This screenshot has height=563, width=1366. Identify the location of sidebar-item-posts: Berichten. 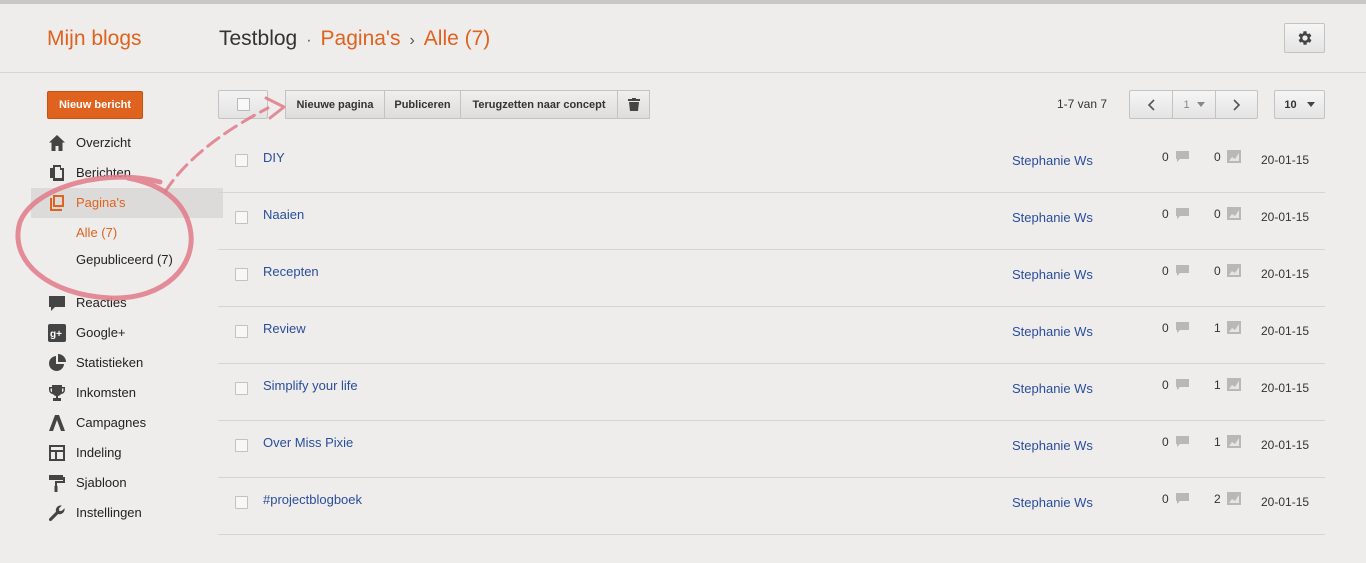
(127, 173).